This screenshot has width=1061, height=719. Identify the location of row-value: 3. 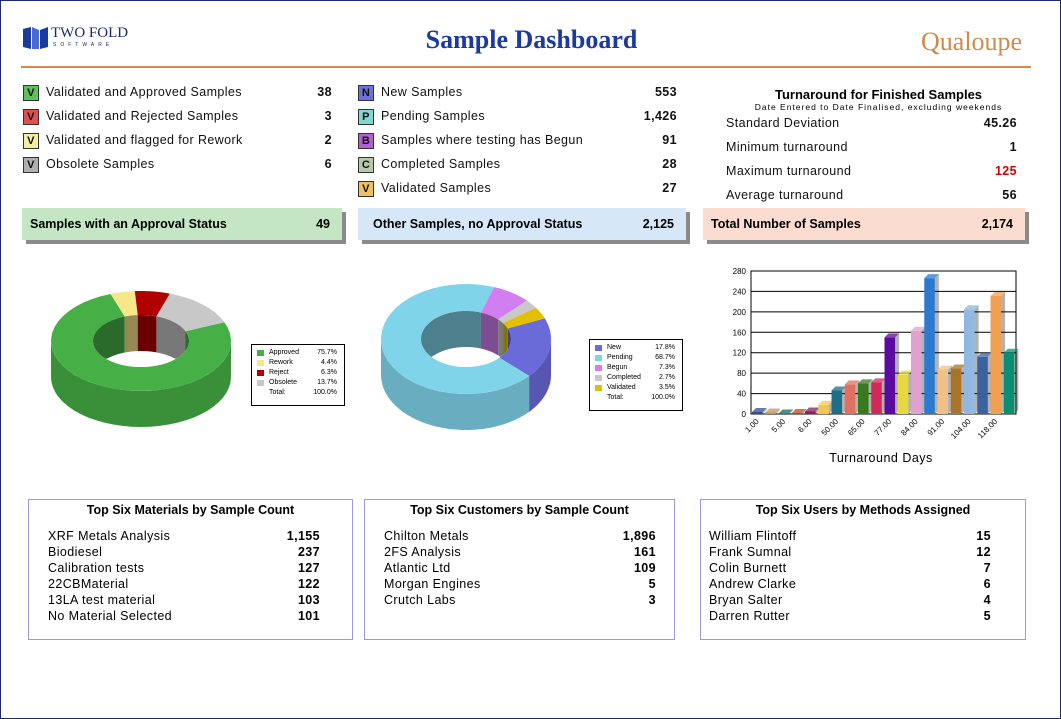
(328, 116).